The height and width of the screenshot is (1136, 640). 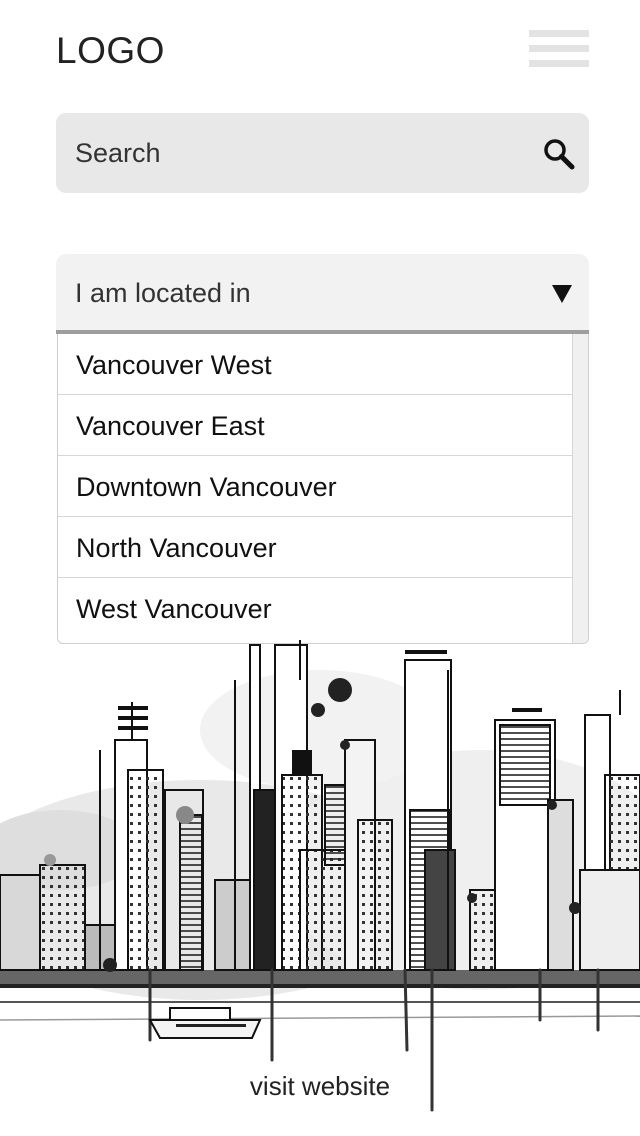 I want to click on dropdown-scrollbar, so click(x=580, y=488).